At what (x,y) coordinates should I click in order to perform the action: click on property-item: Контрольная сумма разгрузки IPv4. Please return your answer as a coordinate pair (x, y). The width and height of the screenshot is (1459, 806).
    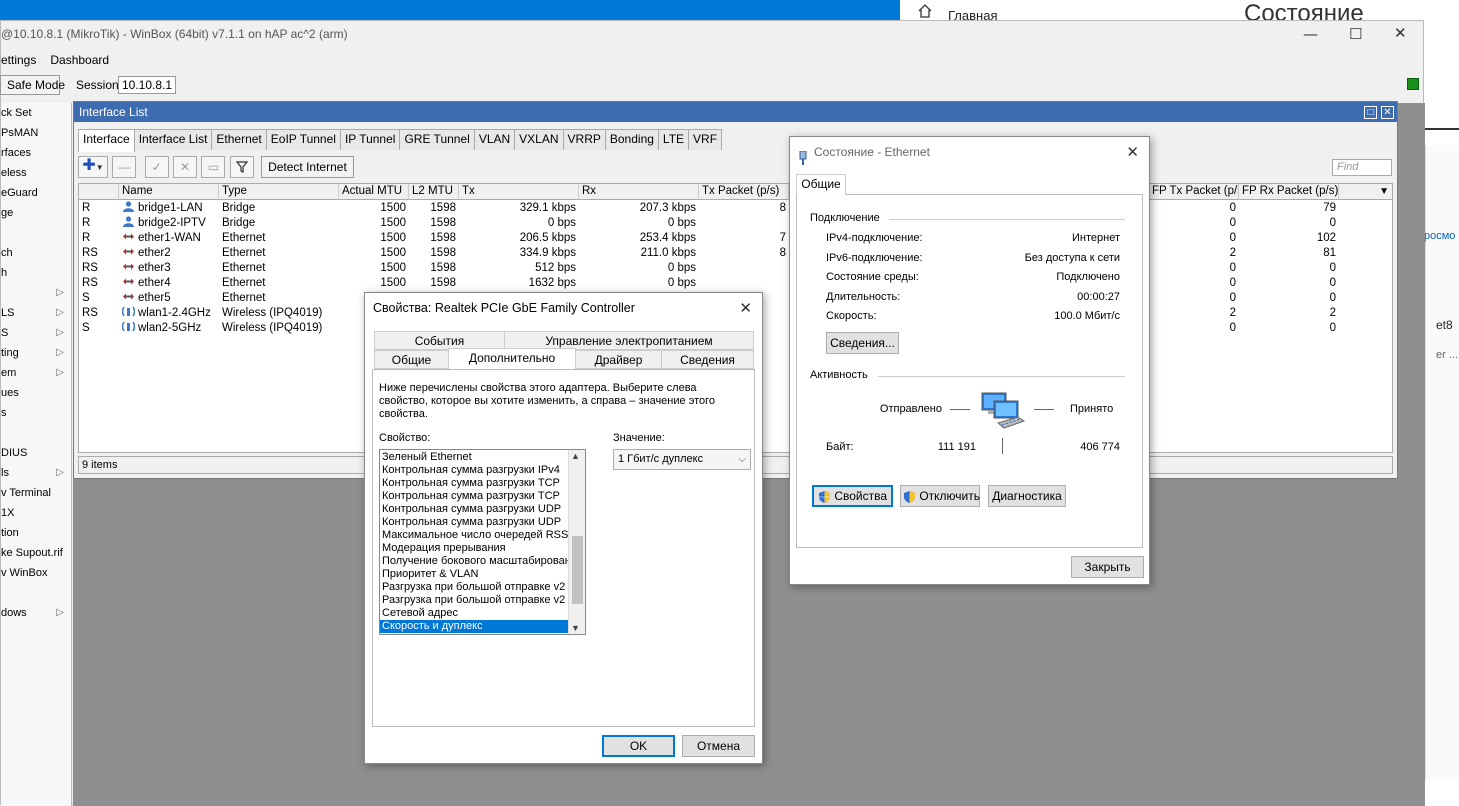
    Looking at the image, I should click on (474, 470).